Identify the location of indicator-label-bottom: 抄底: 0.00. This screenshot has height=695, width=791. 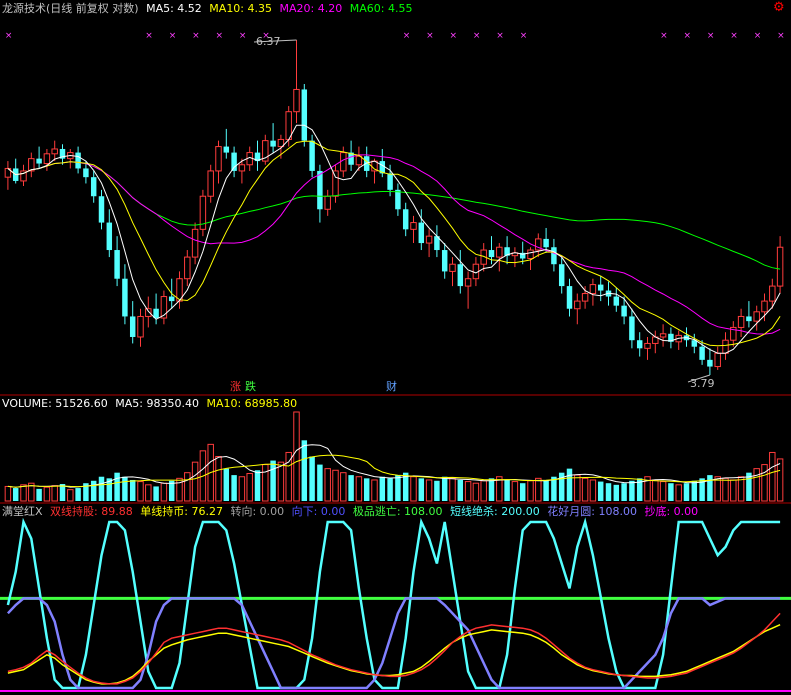
(671, 511).